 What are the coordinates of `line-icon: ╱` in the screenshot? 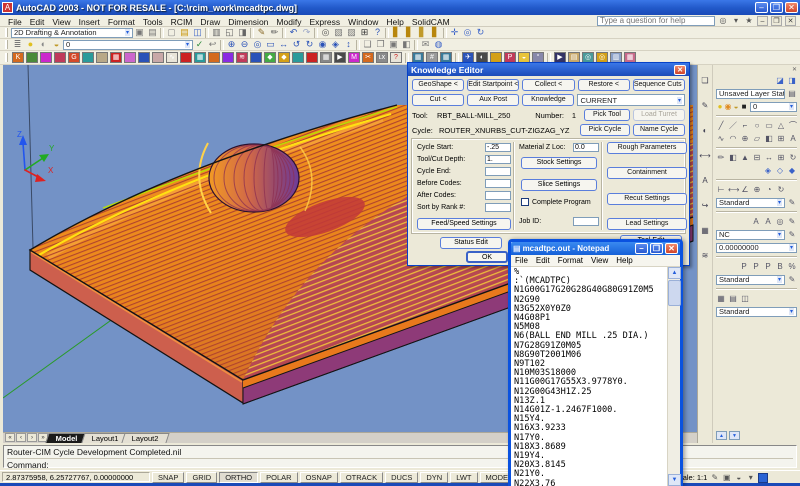 It's located at (721, 125).